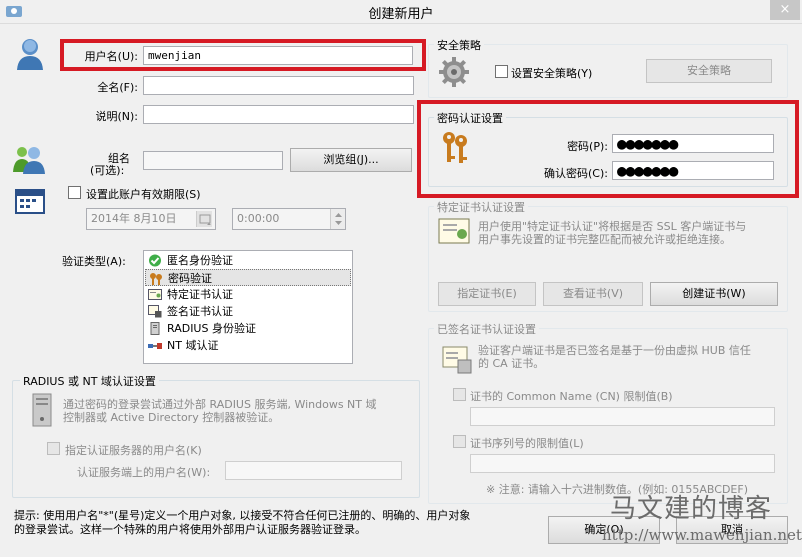  What do you see at coordinates (571, 396) in the screenshot?
I see `cn-limit-label: 证书的 Common Name (CN) 限制值(B)` at bounding box center [571, 396].